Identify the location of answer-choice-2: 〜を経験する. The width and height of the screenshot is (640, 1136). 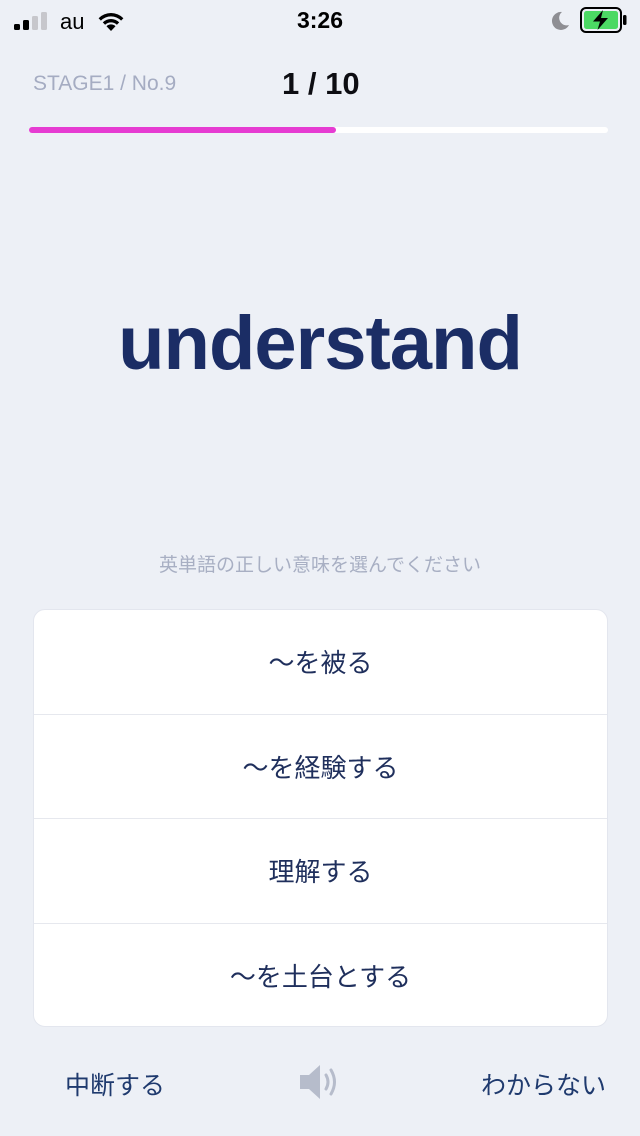
(320, 767).